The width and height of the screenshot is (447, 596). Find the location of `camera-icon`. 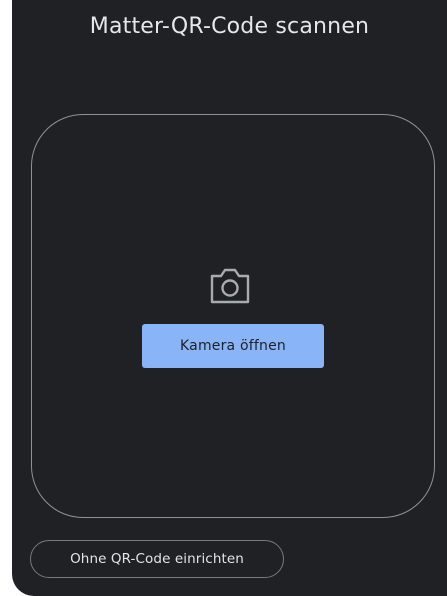

camera-icon is located at coordinates (230, 286).